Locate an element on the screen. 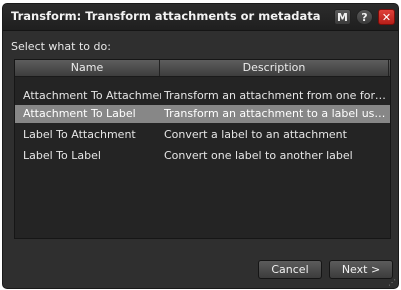  item-name: Attachment To Attachment is located at coordinates (92, 95).